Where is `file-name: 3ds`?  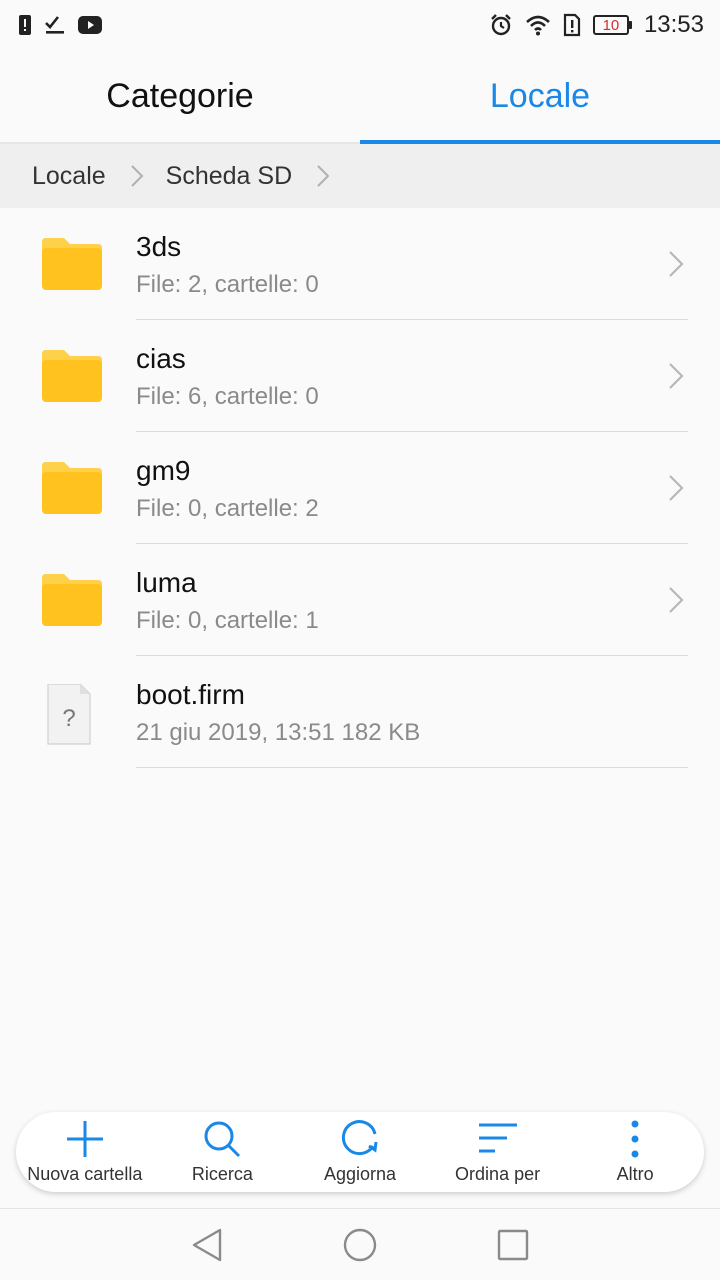
file-name: 3ds is located at coordinates (159, 246).